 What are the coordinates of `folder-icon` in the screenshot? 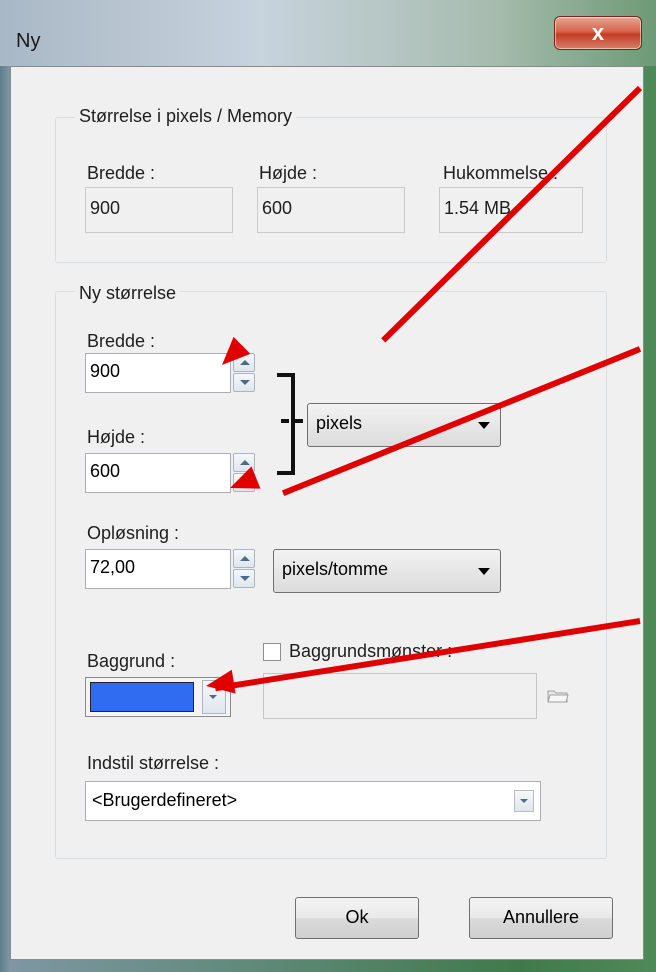 It's located at (558, 696).